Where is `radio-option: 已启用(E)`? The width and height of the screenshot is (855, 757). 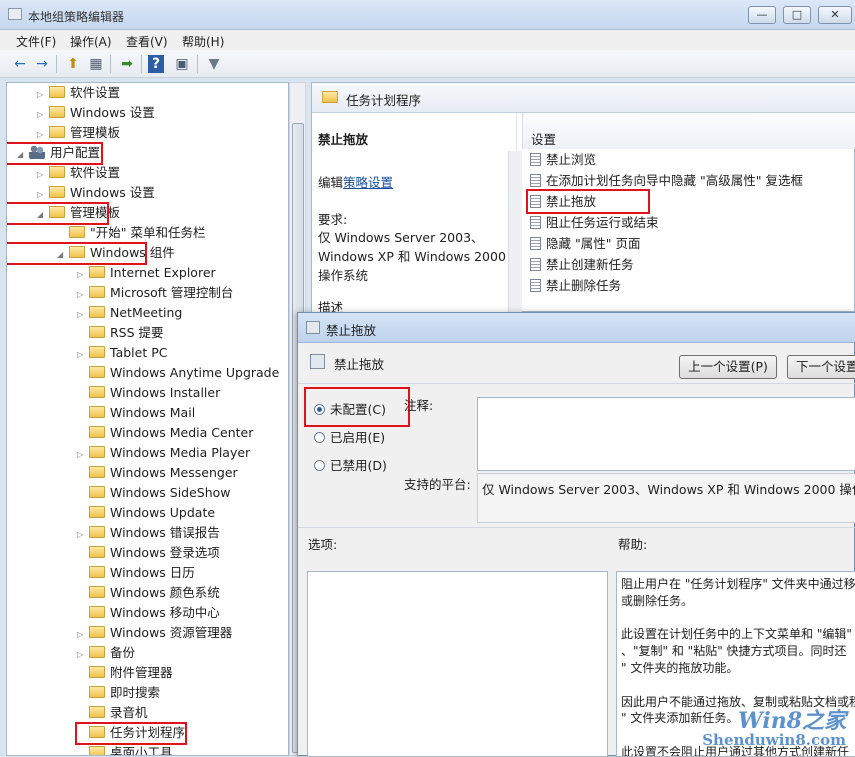 radio-option: 已启用(E) is located at coordinates (349, 436).